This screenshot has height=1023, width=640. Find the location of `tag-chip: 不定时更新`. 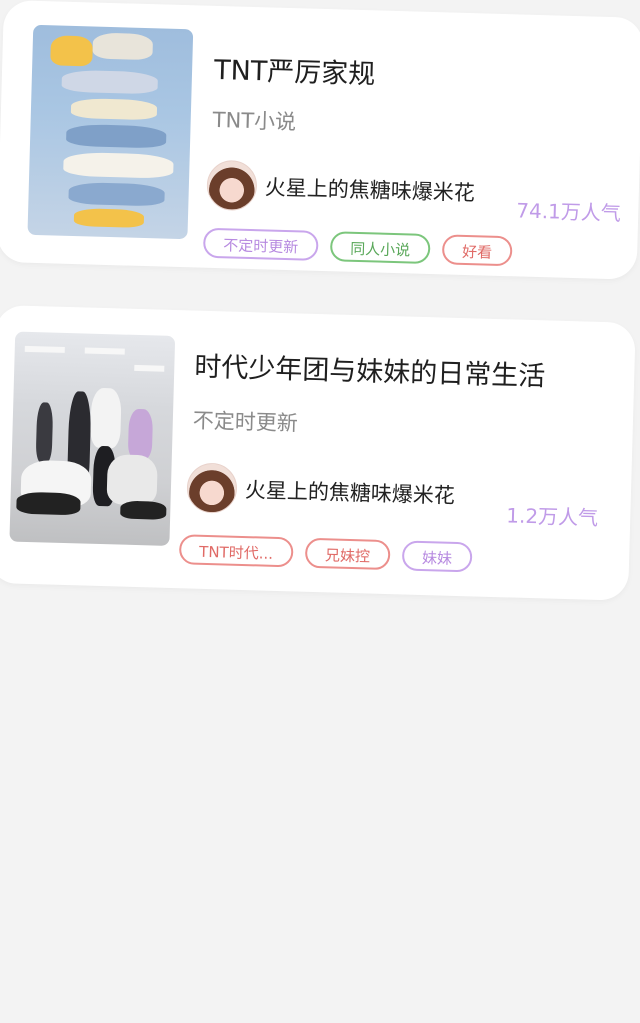

tag-chip: 不定时更新 is located at coordinates (260, 244).